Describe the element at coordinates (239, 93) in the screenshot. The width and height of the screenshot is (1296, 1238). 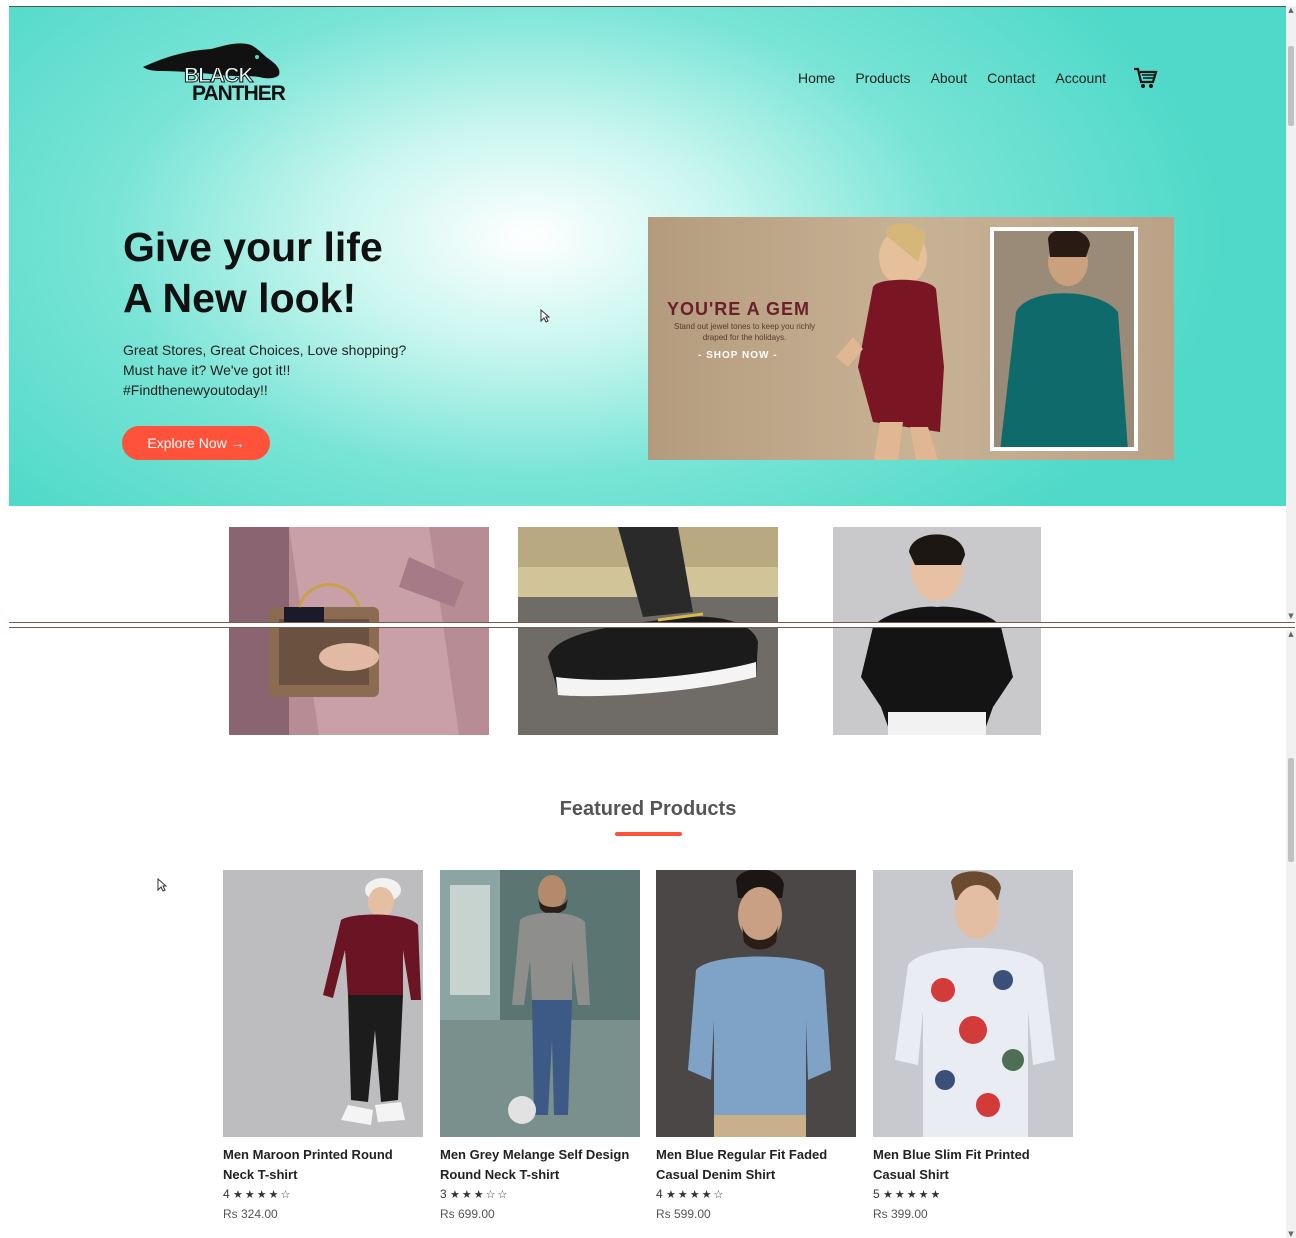
I see `logo-line-2: PANTHER` at that location.